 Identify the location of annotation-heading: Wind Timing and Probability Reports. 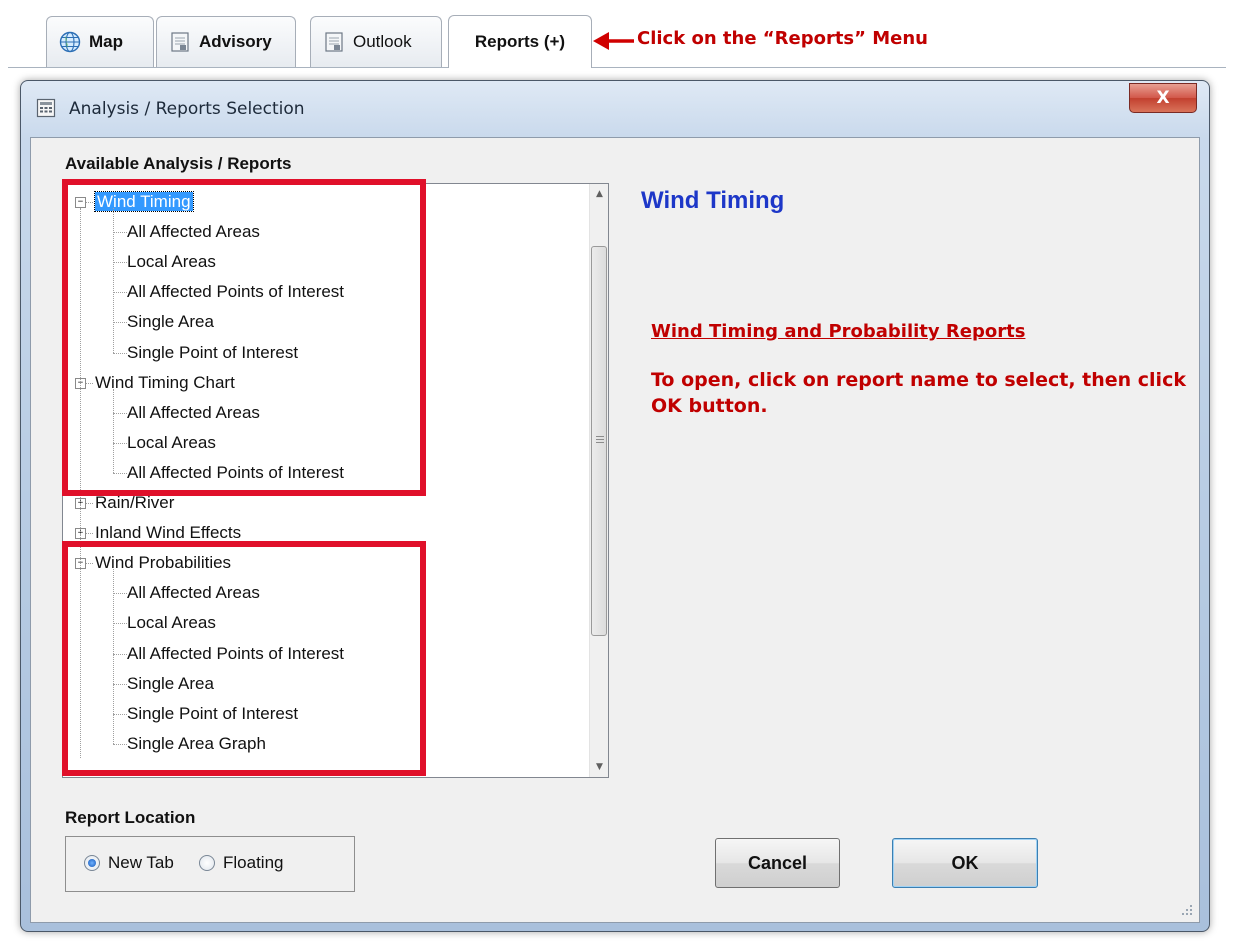
(838, 331).